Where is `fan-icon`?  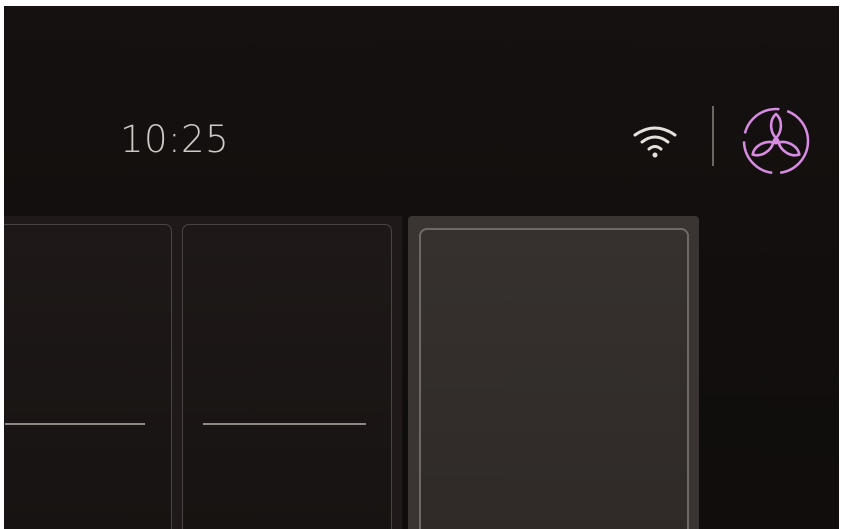 fan-icon is located at coordinates (776, 141).